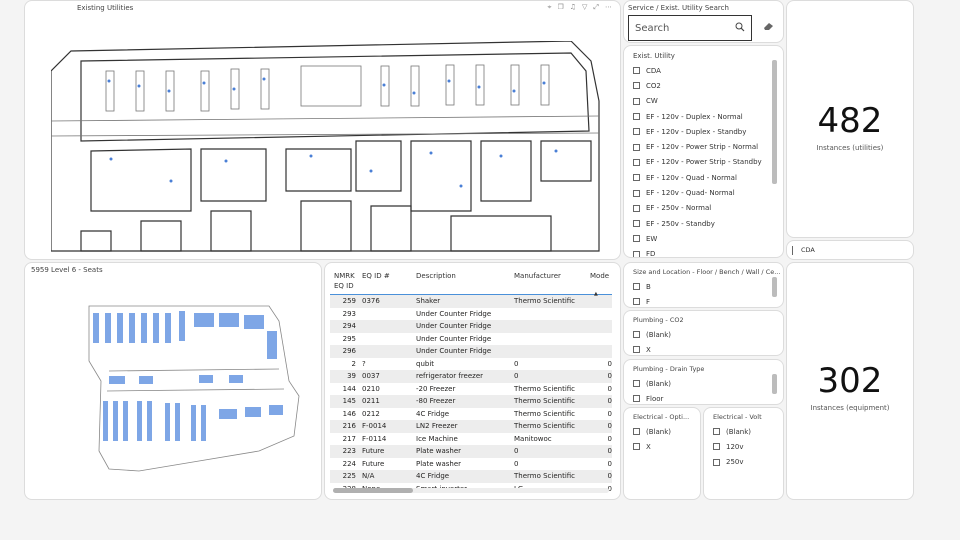 Image resolution: width=960 pixels, height=540 pixels. What do you see at coordinates (601, 276) in the screenshot?
I see `col-mode: Mode` at bounding box center [601, 276].